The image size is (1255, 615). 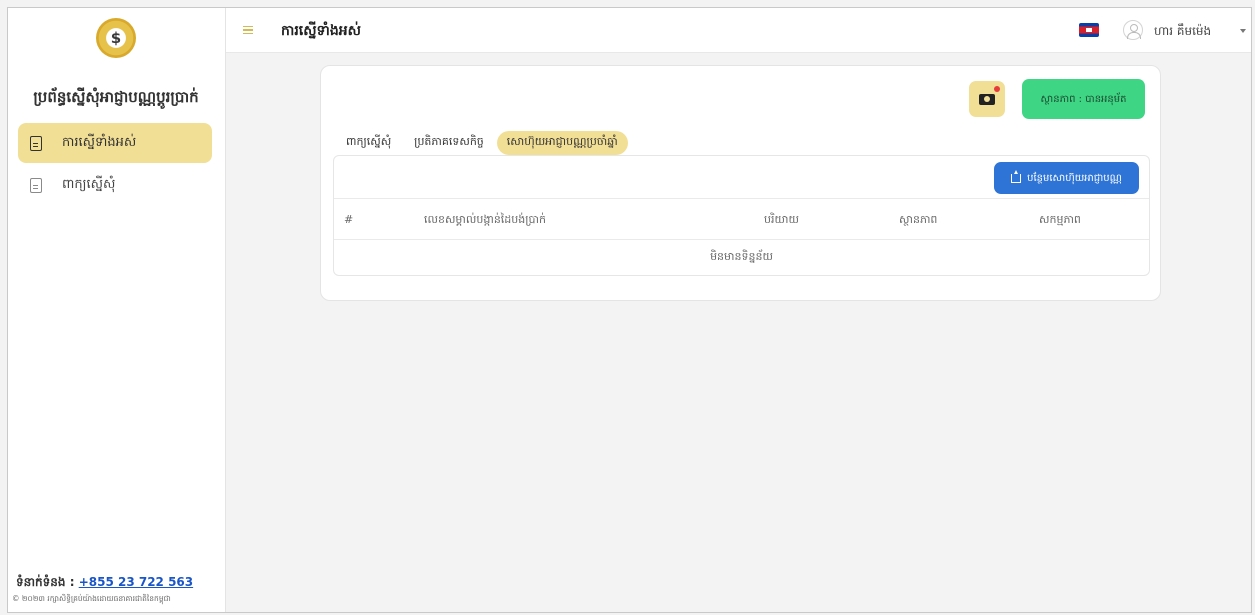 What do you see at coordinates (349, 219) in the screenshot?
I see `column-header-index: #` at bounding box center [349, 219].